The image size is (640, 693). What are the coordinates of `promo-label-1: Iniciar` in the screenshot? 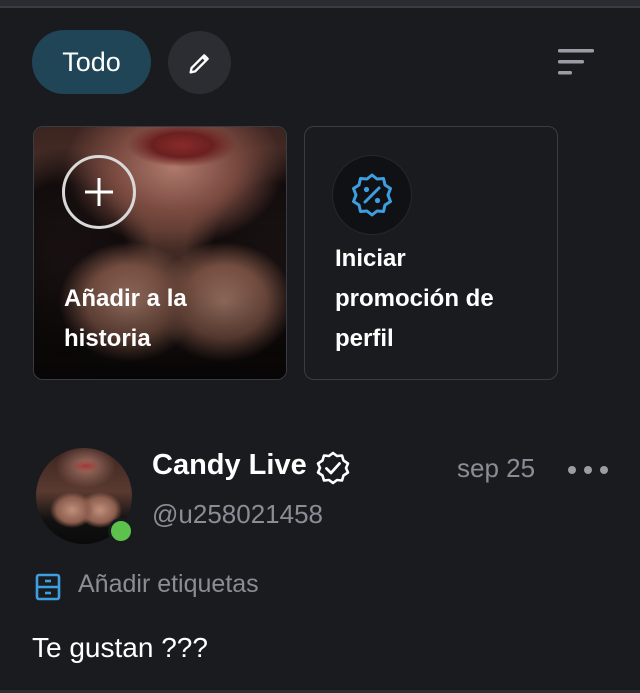 It's located at (370, 258).